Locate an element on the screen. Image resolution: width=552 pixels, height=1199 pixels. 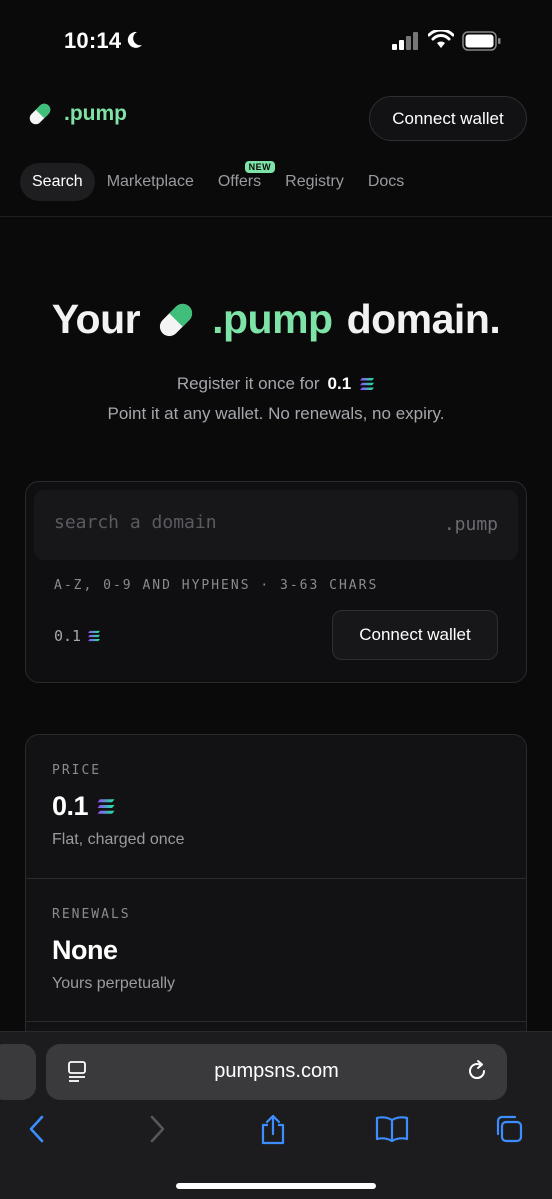
domain-search-input is located at coordinates (224, 522).